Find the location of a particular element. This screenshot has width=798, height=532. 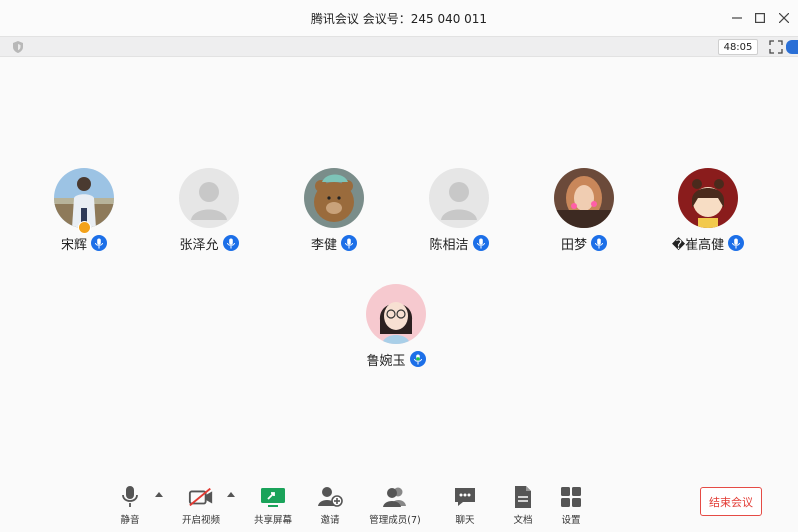

video-off-icon is located at coordinates (200, 497).